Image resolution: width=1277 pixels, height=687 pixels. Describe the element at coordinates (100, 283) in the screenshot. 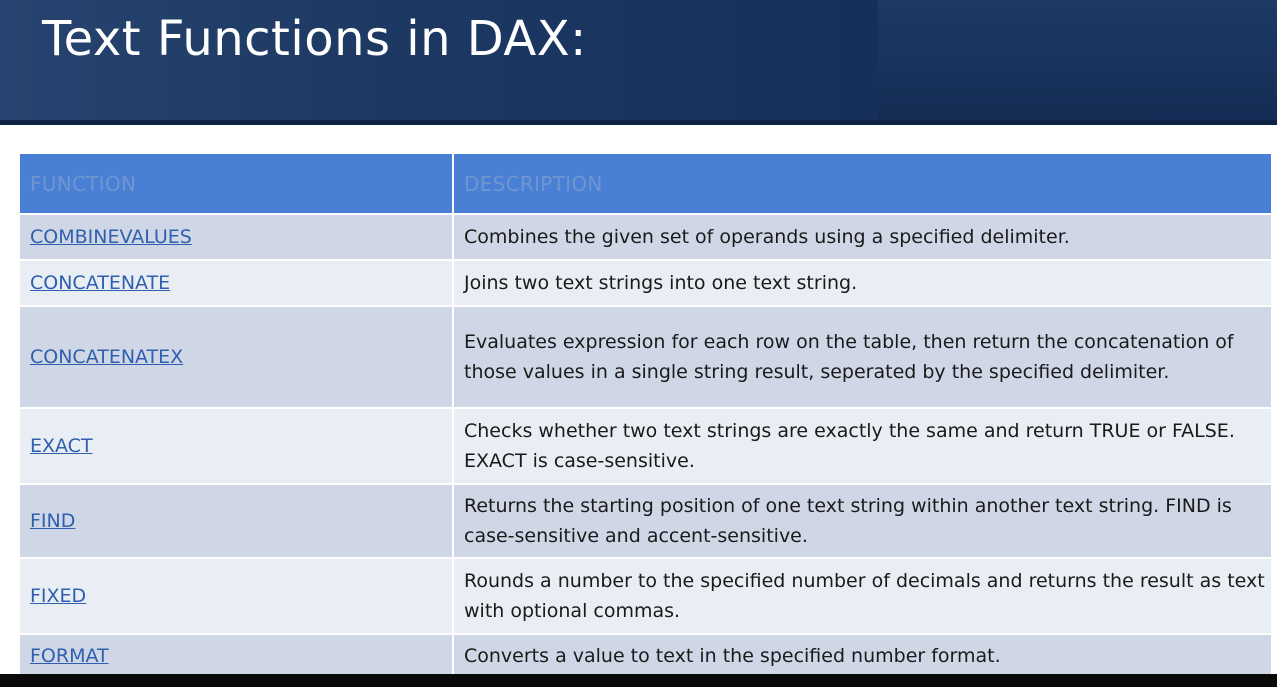

I see `function-link-concatenate: CONCATENATE` at that location.